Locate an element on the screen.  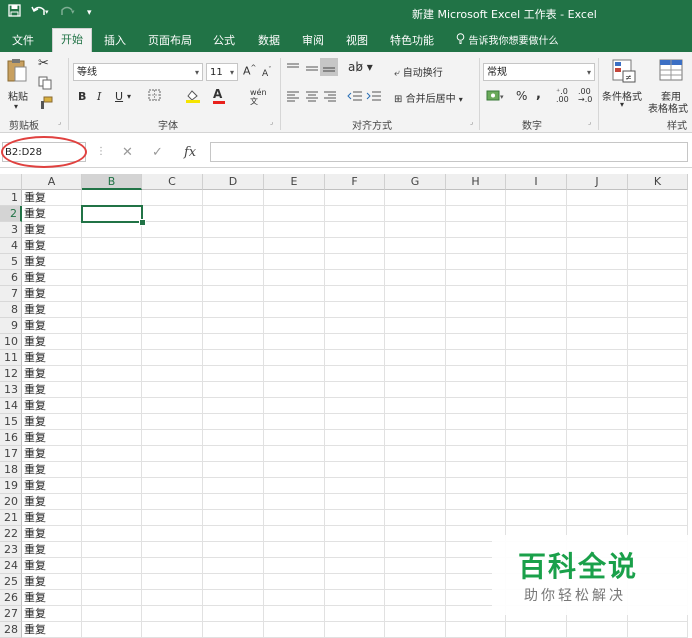
cell-b20 is located at coordinates (112, 502).